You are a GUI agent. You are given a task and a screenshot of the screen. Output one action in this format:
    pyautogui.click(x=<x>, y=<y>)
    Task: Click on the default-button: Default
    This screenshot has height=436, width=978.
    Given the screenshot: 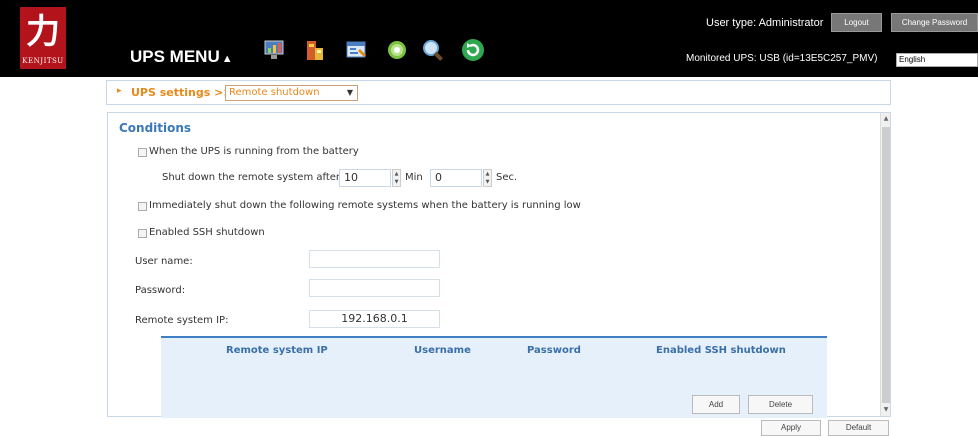 What is the action you would take?
    pyautogui.click(x=858, y=428)
    